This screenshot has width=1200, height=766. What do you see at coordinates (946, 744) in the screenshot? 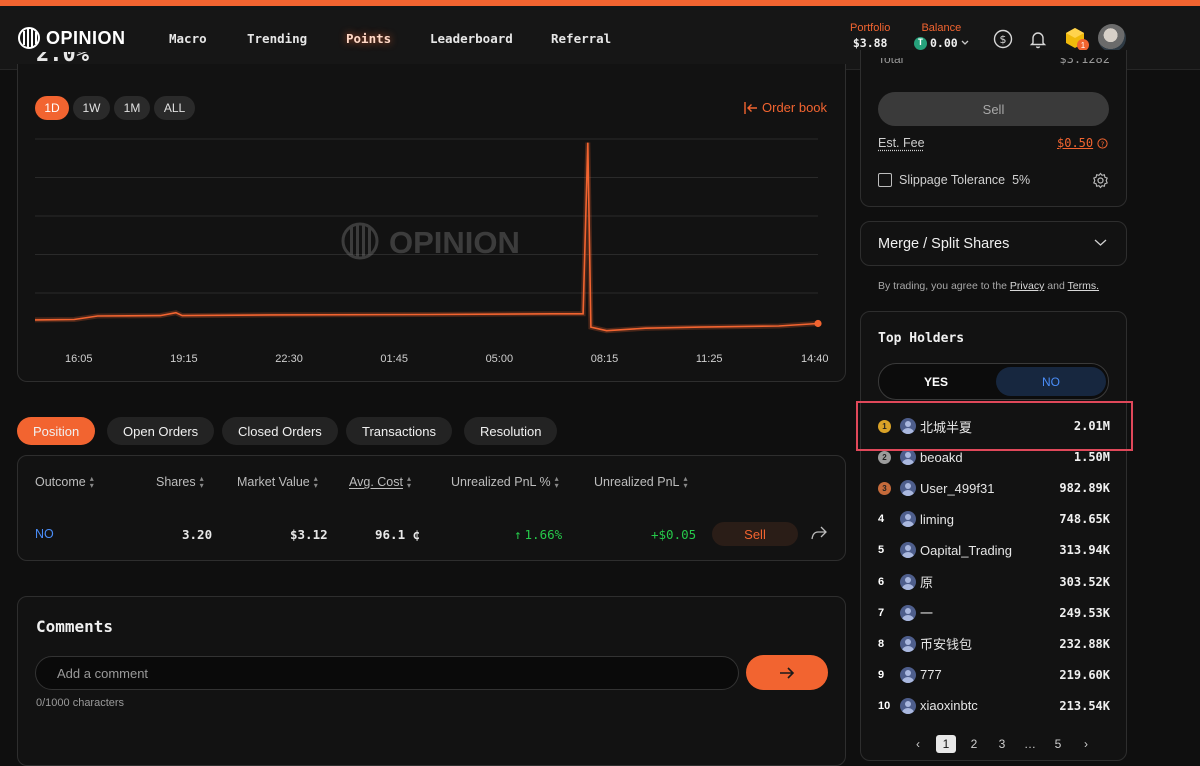
I see `page-1: 1` at bounding box center [946, 744].